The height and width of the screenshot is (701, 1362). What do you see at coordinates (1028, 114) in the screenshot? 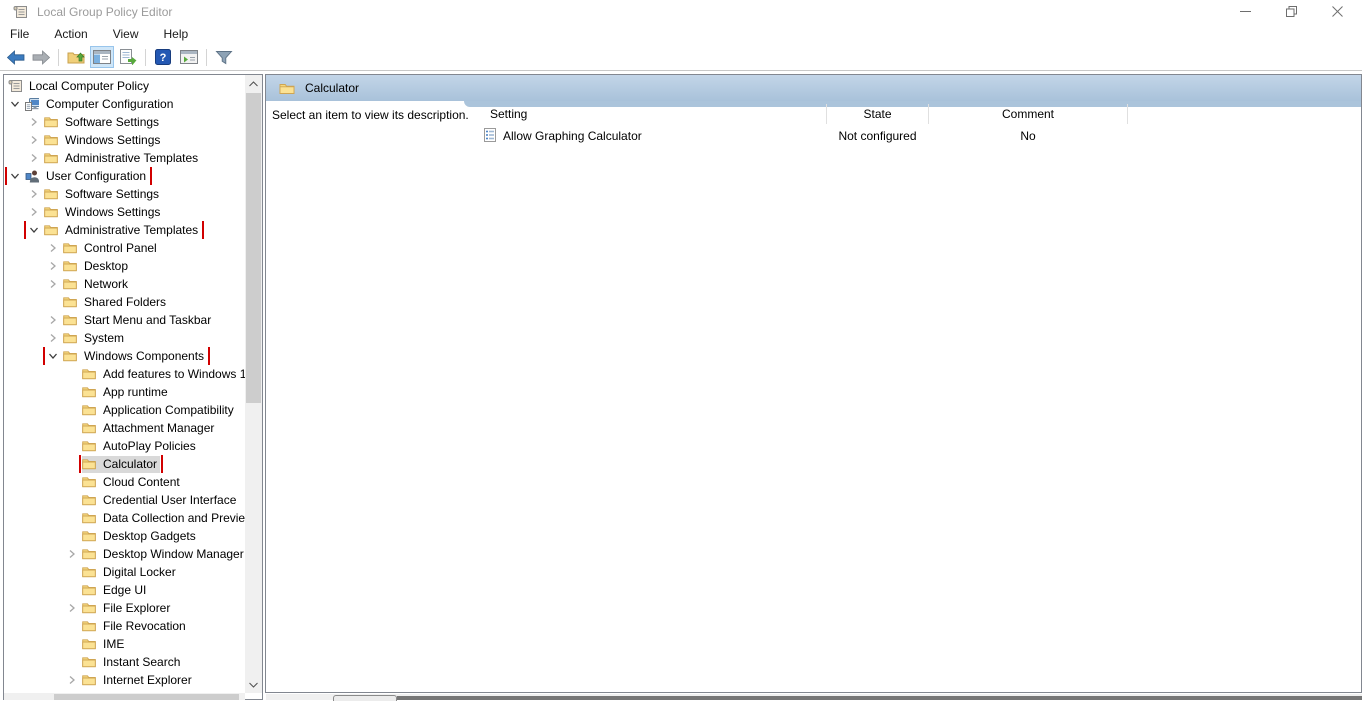
I see `column-header-comment: Comment` at bounding box center [1028, 114].